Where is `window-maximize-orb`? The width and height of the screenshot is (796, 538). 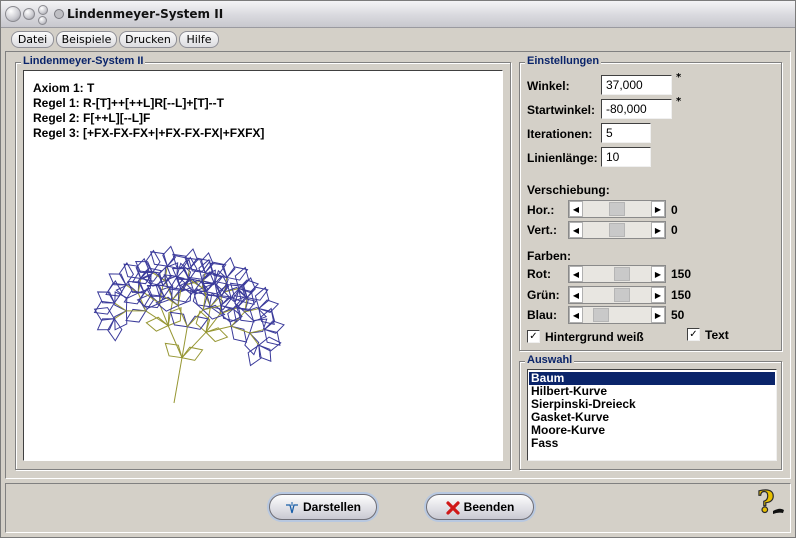 window-maximize-orb is located at coordinates (43, 10).